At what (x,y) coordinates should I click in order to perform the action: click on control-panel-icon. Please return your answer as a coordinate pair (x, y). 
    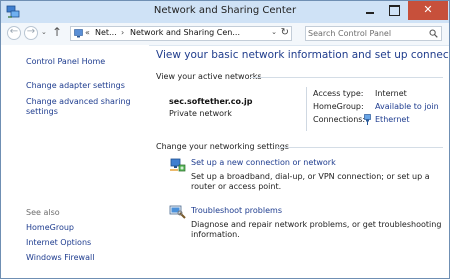
    Looking at the image, I should click on (78, 33).